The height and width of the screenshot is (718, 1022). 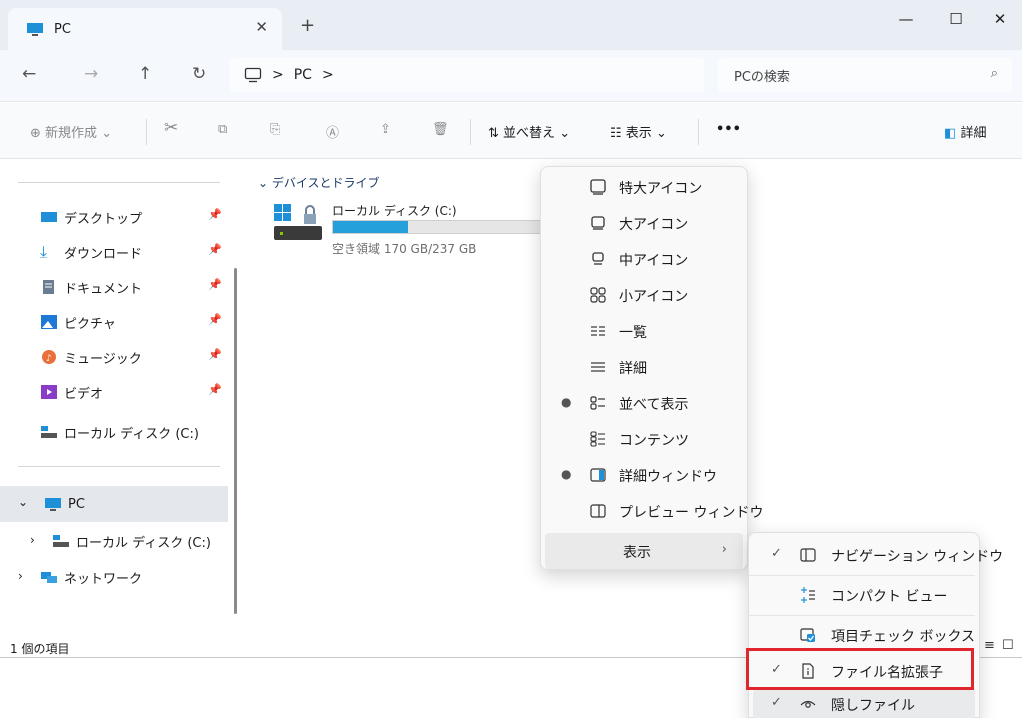 I want to click on delete-icon: 🗑, so click(x=440, y=129).